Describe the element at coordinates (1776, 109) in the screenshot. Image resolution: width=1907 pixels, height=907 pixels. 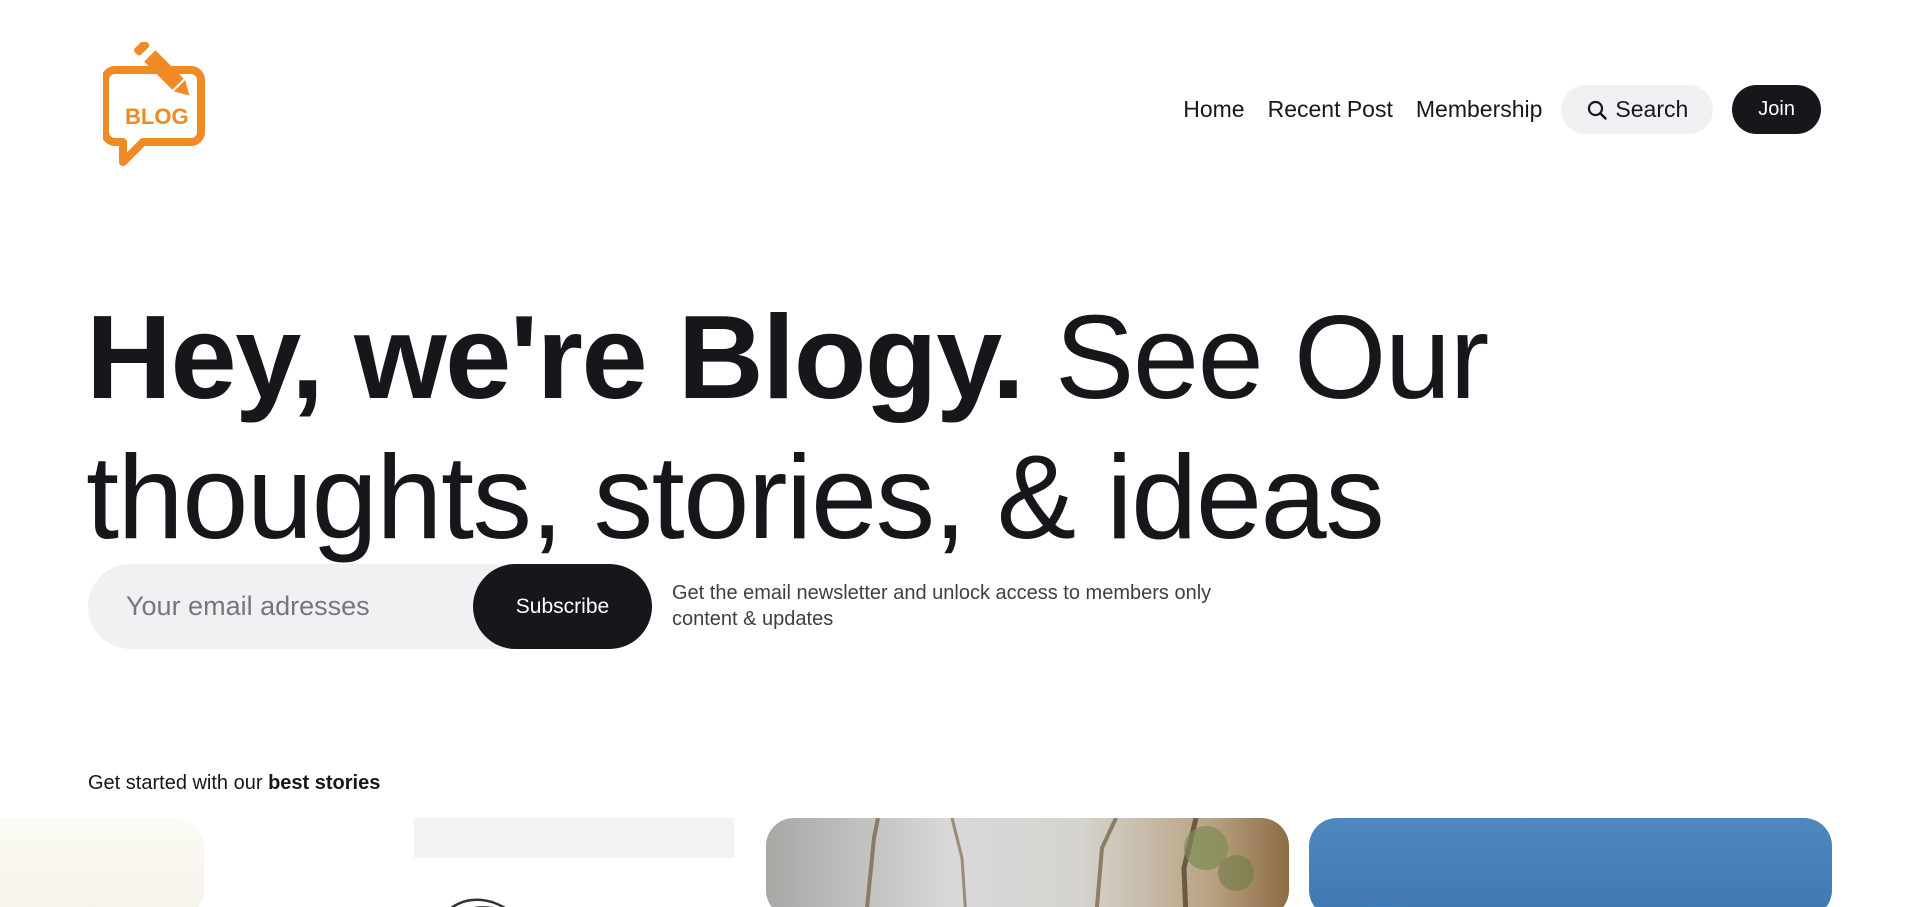
I see `join-button: Join` at that location.